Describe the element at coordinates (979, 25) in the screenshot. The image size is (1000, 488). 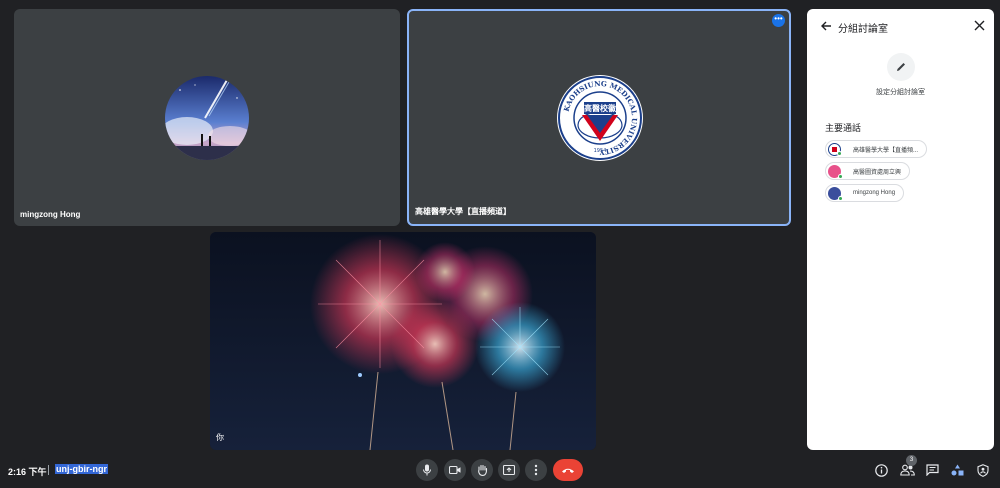
I see `close-icon` at that location.